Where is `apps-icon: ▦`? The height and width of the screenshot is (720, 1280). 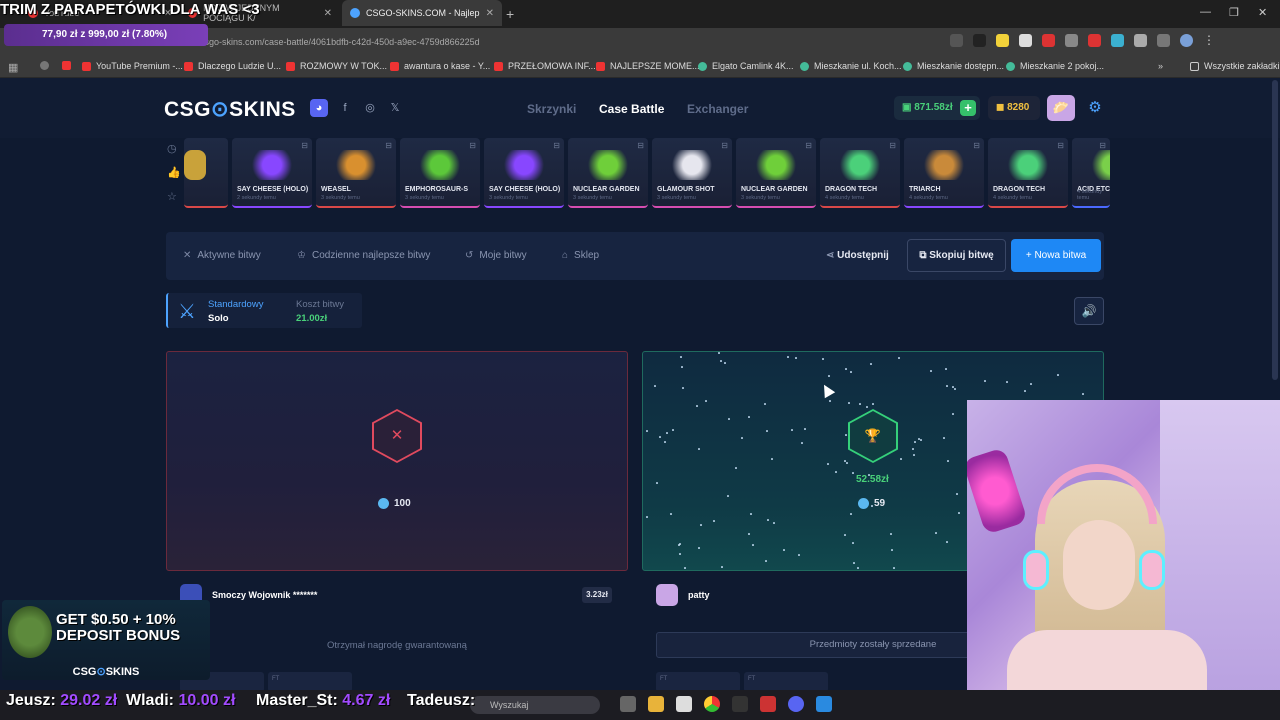
apps-icon: ▦ is located at coordinates (13, 67).